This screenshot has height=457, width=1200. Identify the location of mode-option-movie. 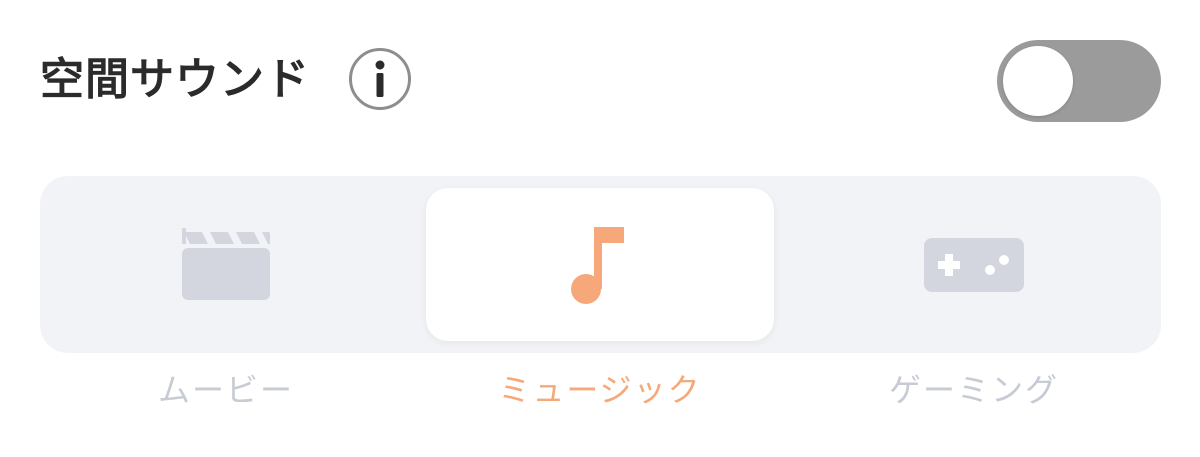
(226, 264).